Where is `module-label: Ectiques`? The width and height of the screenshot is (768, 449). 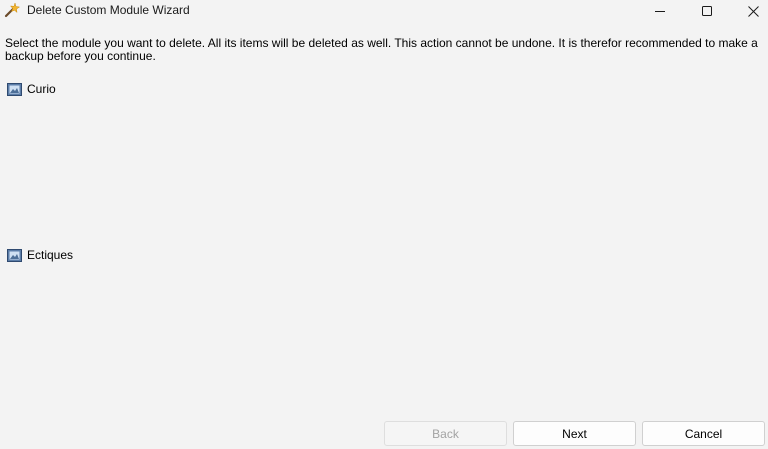
module-label: Ectiques is located at coordinates (50, 255).